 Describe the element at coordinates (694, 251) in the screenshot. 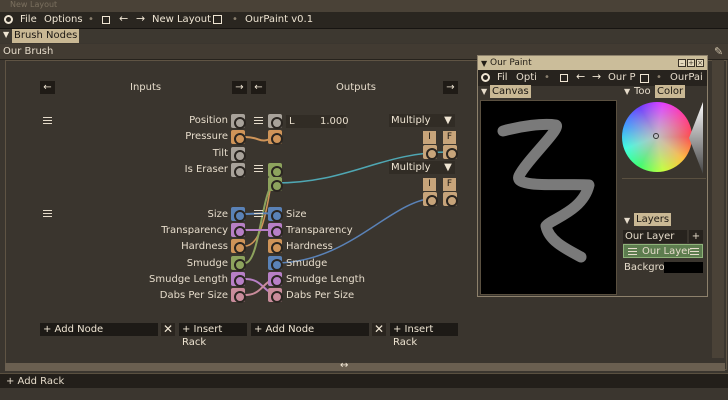

I see `layer-menu-icon` at that location.